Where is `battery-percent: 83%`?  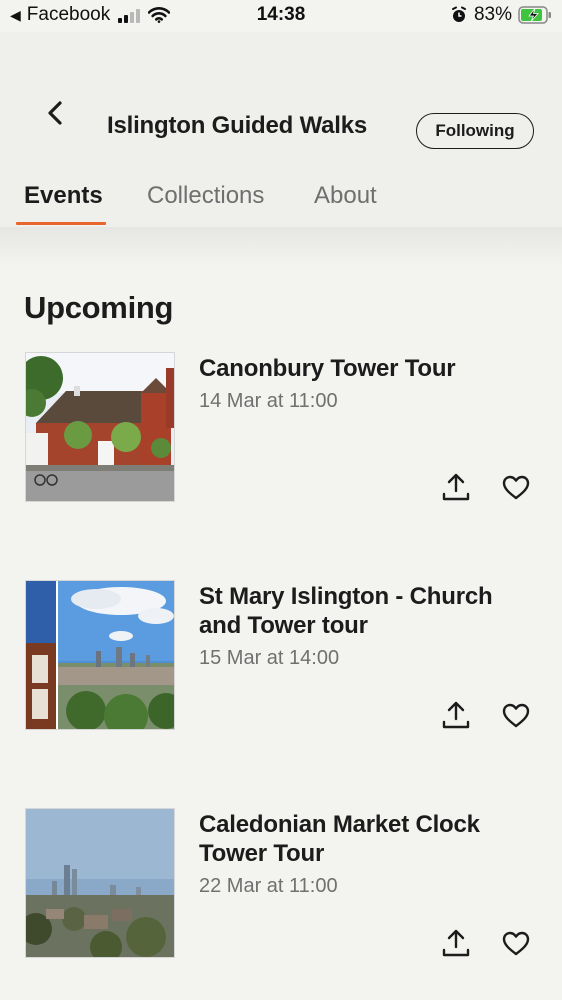 battery-percent: 83% is located at coordinates (492, 14).